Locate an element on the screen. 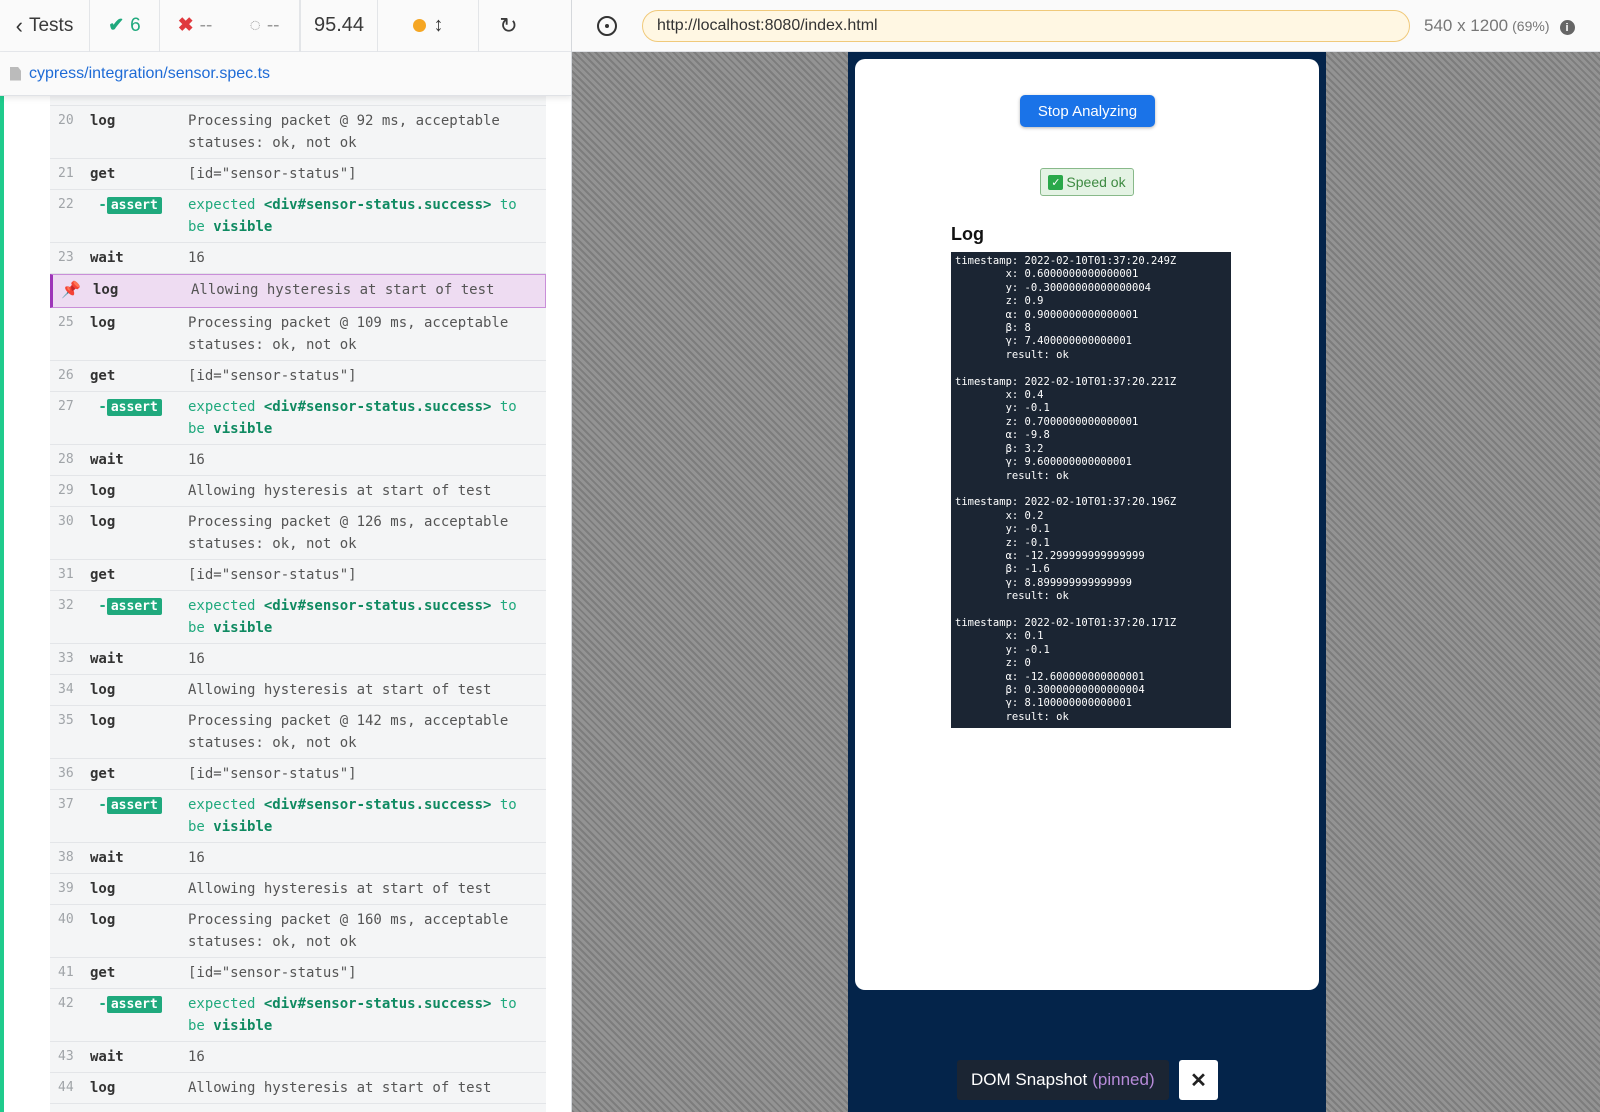  command-number: 34 is located at coordinates (66, 689).